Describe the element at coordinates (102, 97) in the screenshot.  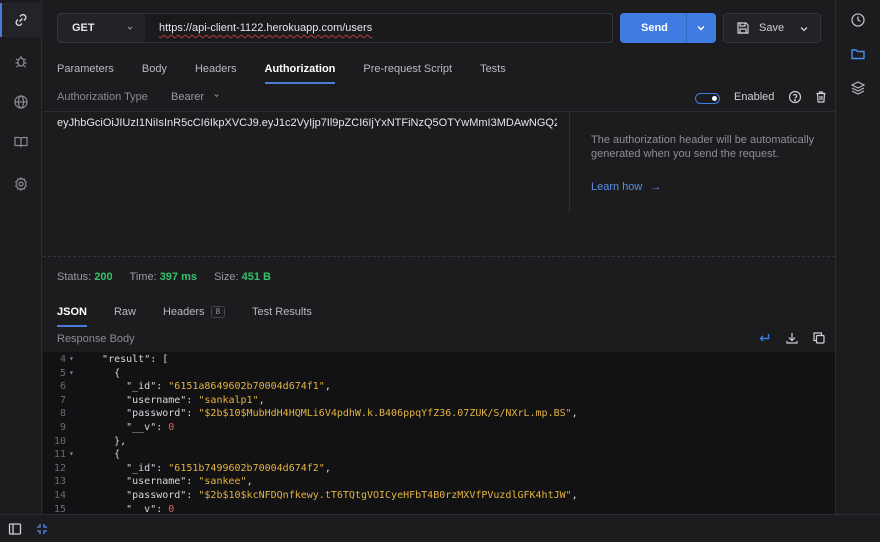
I see `auth-type-label: Authorization Type` at that location.